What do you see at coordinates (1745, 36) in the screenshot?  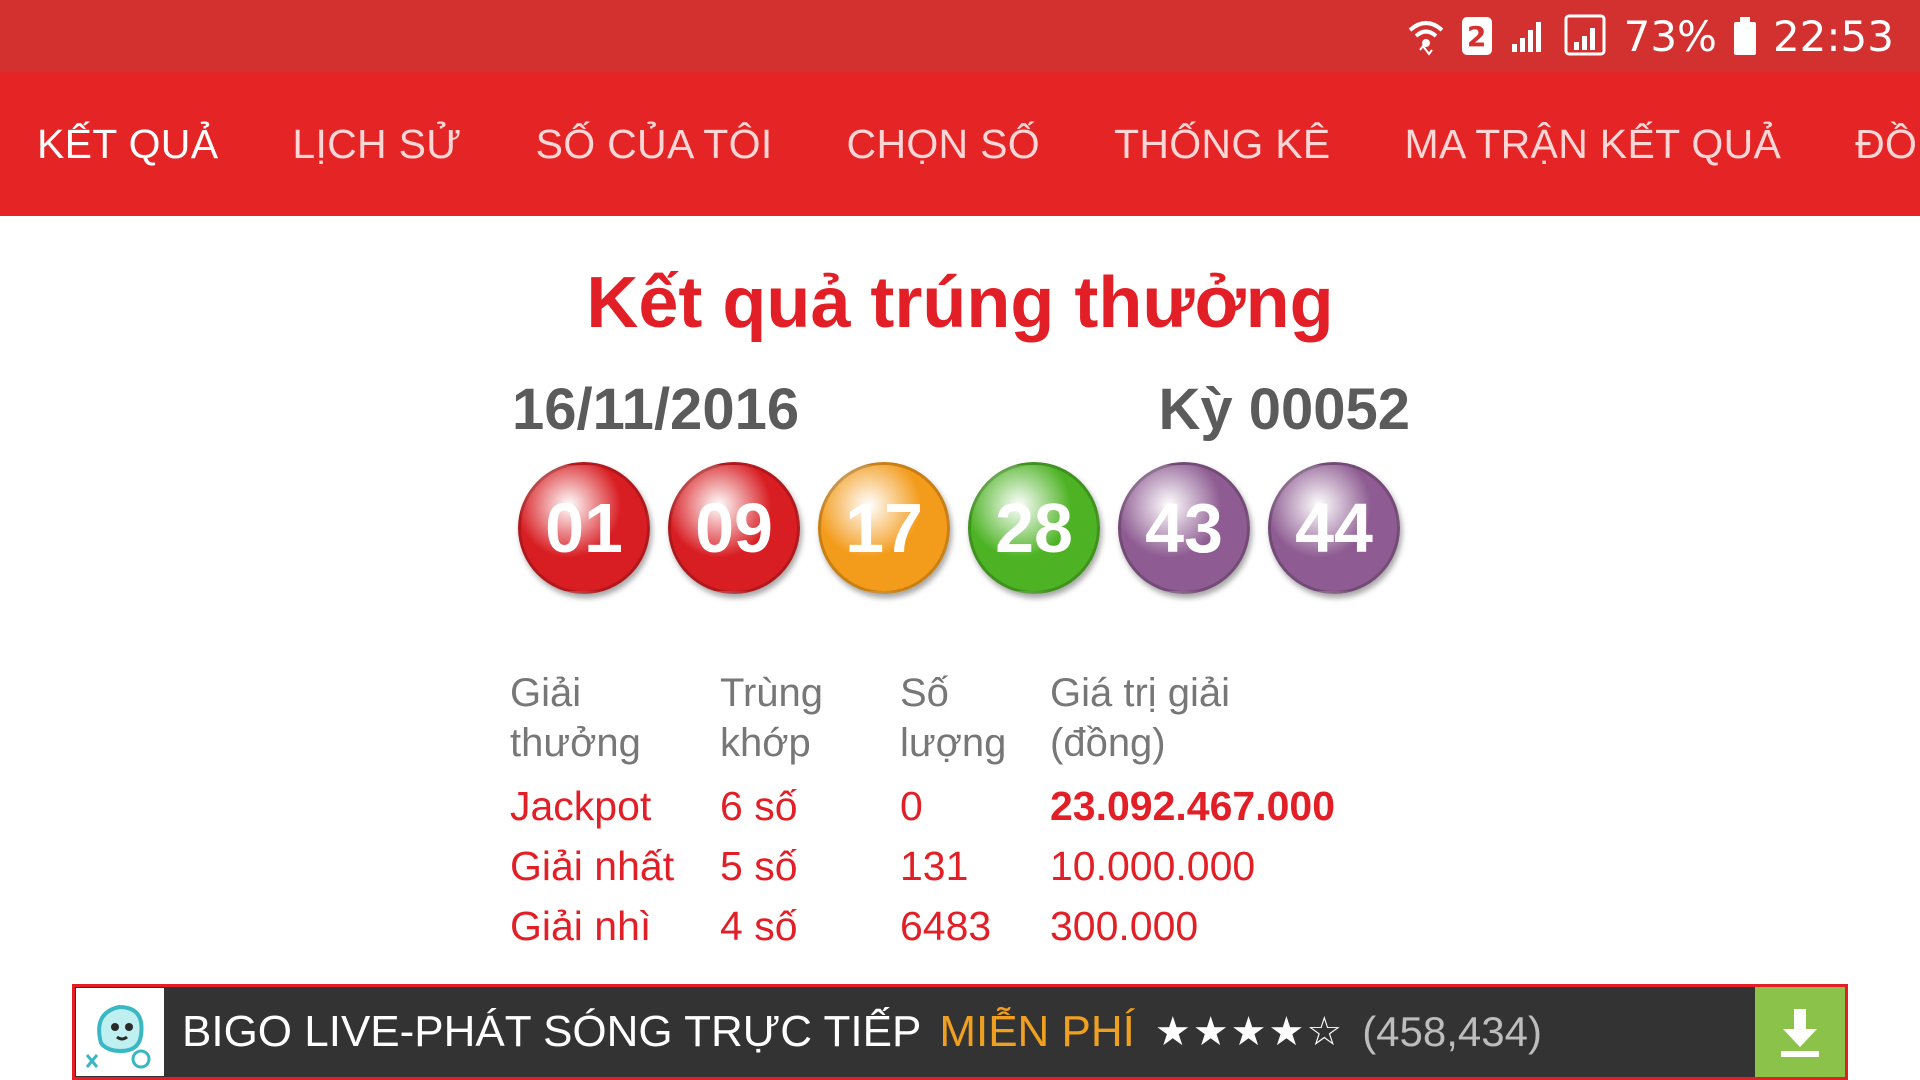 I see `battery-icon` at bounding box center [1745, 36].